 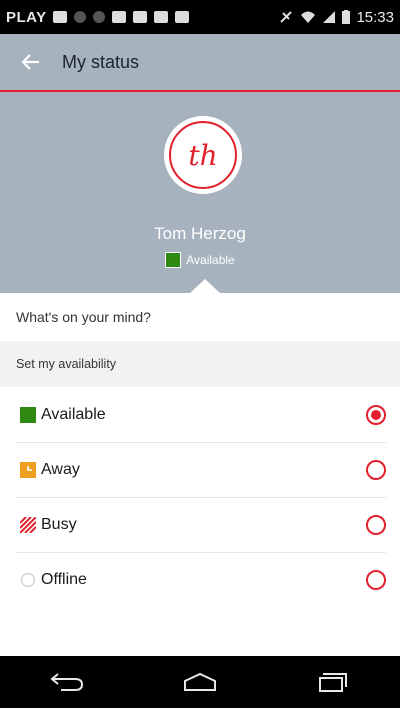 I want to click on system-navigation-bar, so click(x=200, y=682).